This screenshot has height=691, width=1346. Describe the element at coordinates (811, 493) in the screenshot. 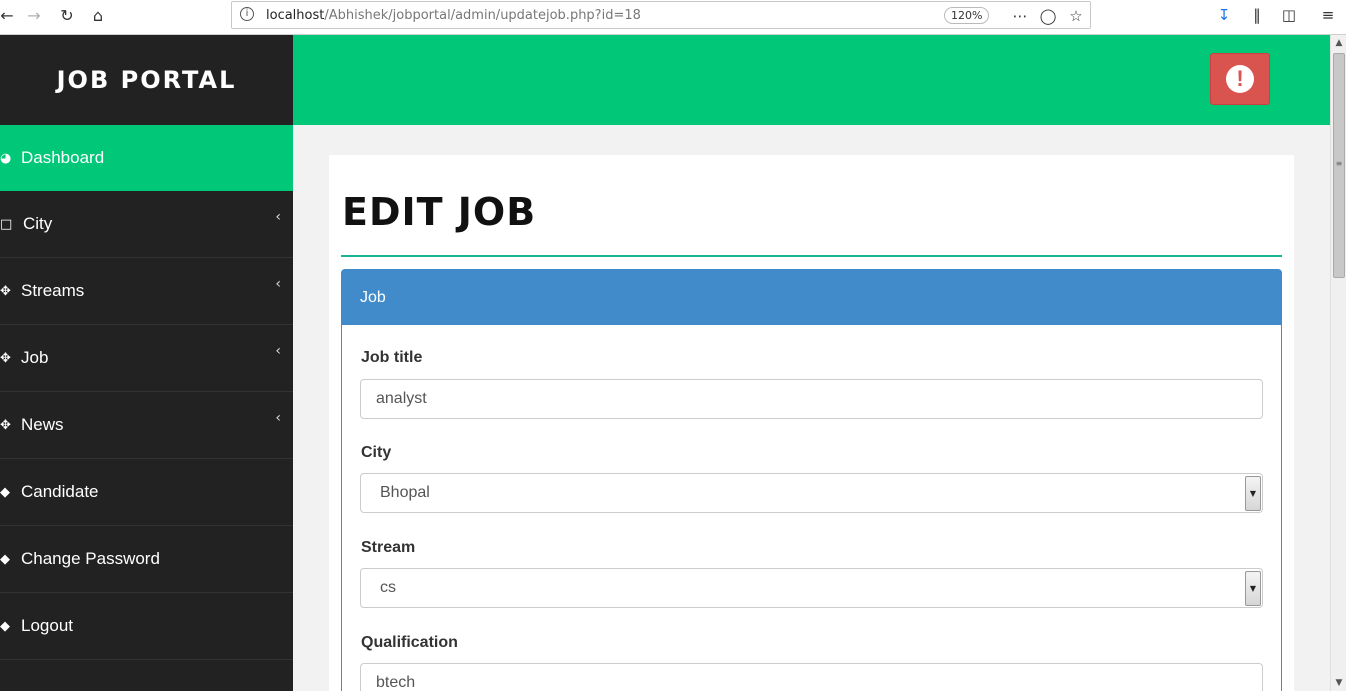

I see `city-select: Bhopal ▼` at that location.